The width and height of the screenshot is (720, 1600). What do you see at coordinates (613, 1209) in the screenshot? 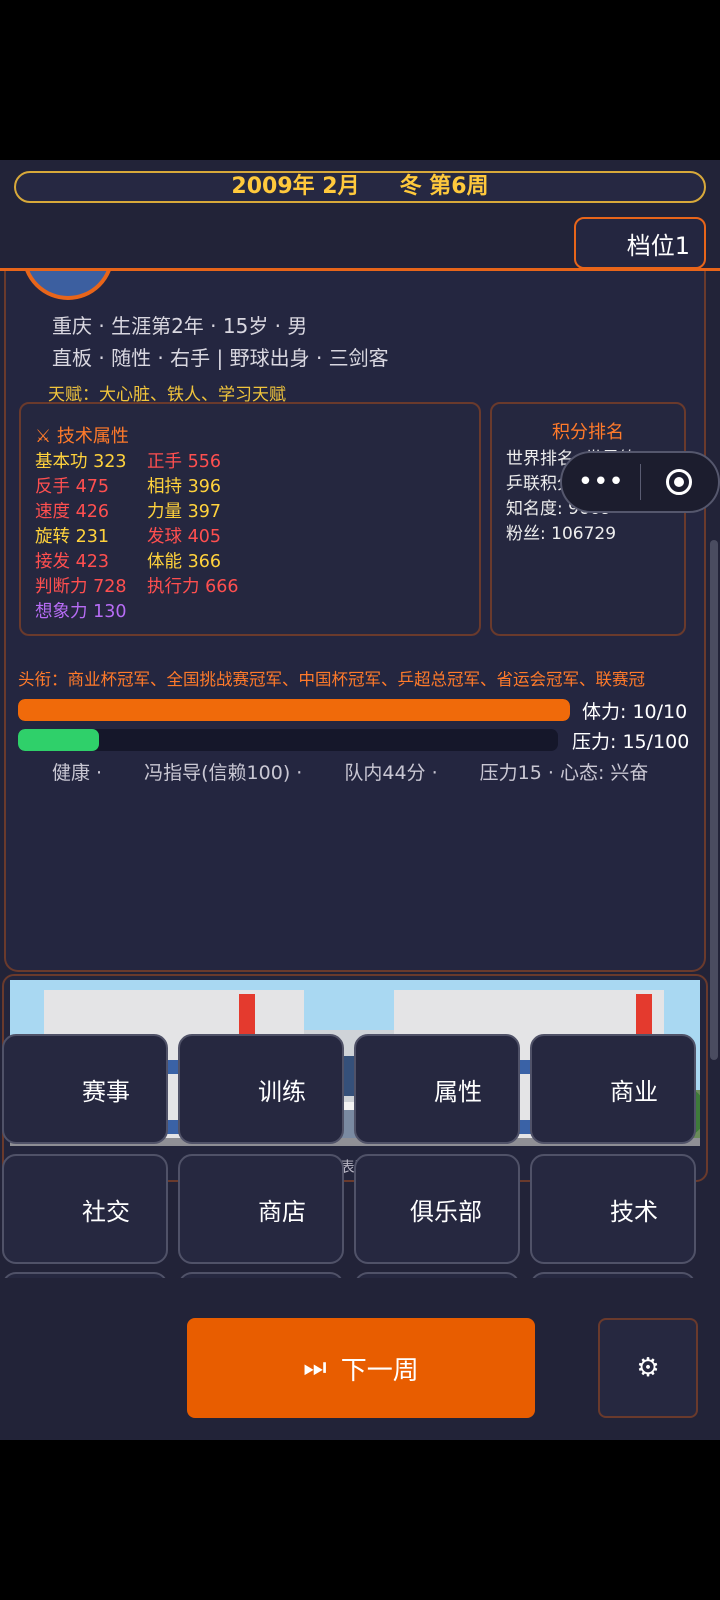
I see `menu-button-technique: 技术` at bounding box center [613, 1209].